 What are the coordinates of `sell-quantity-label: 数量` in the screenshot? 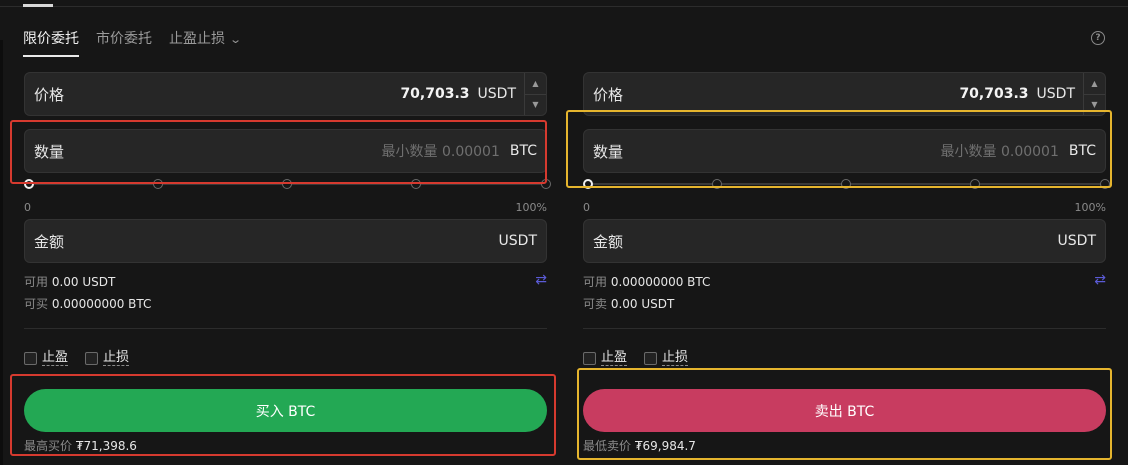 It's located at (608, 151).